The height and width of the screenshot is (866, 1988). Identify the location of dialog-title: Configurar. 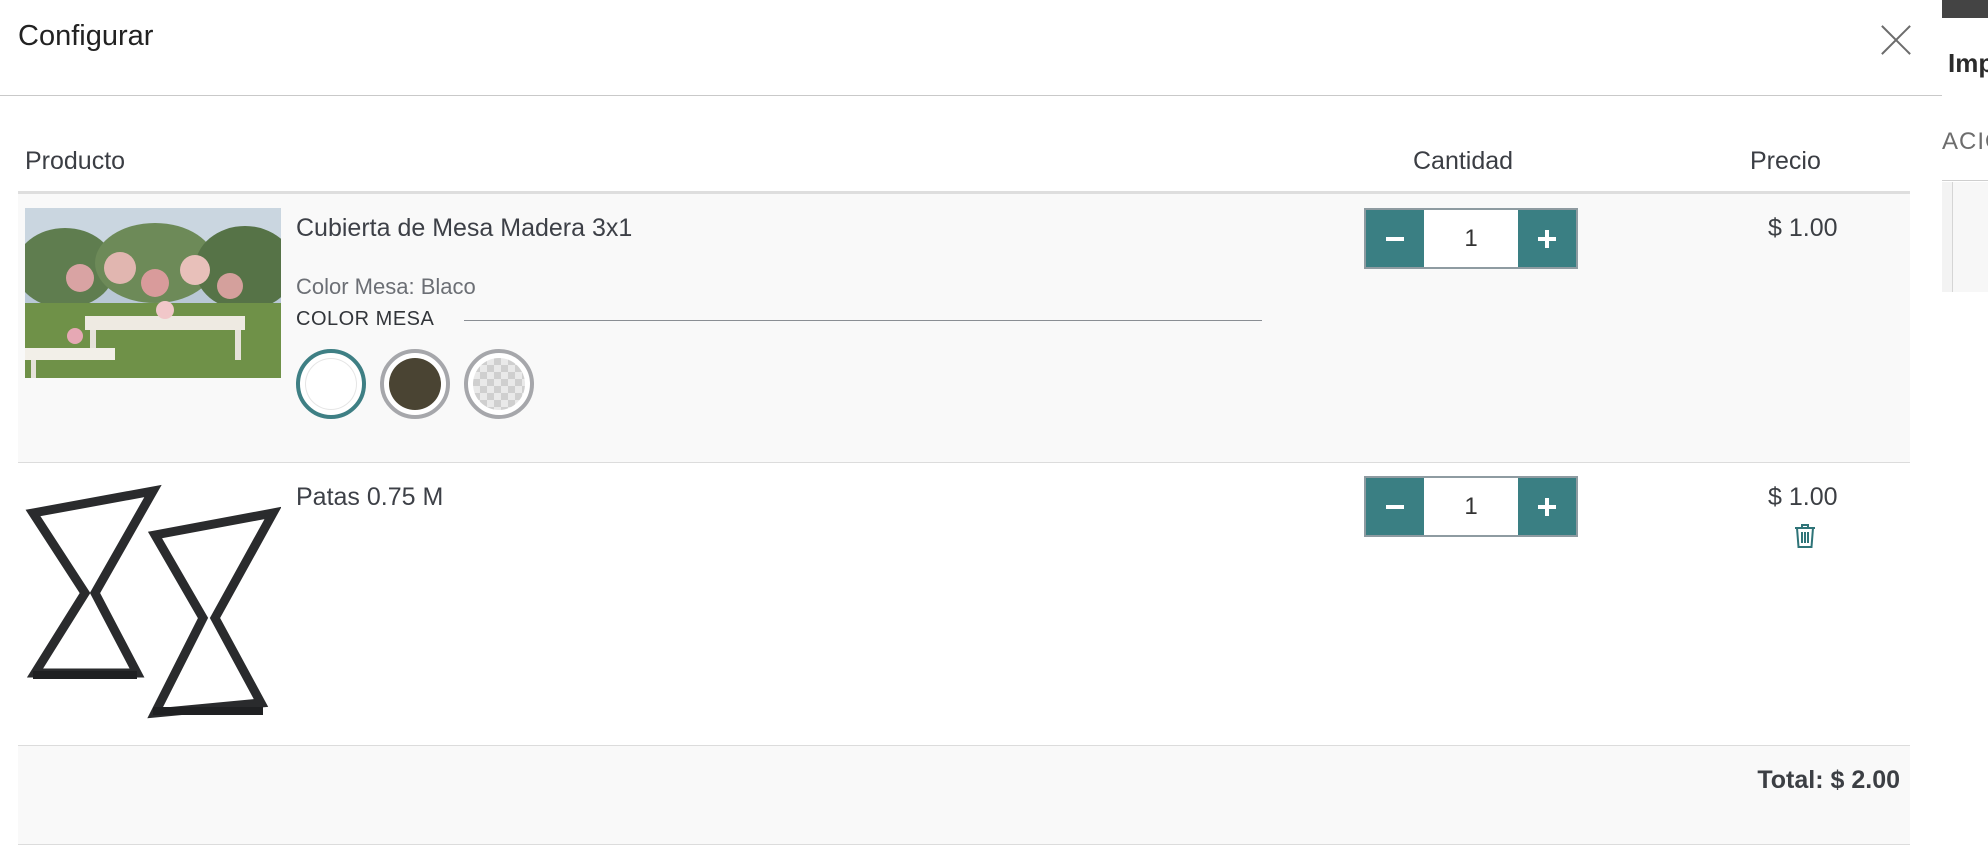
(86, 36).